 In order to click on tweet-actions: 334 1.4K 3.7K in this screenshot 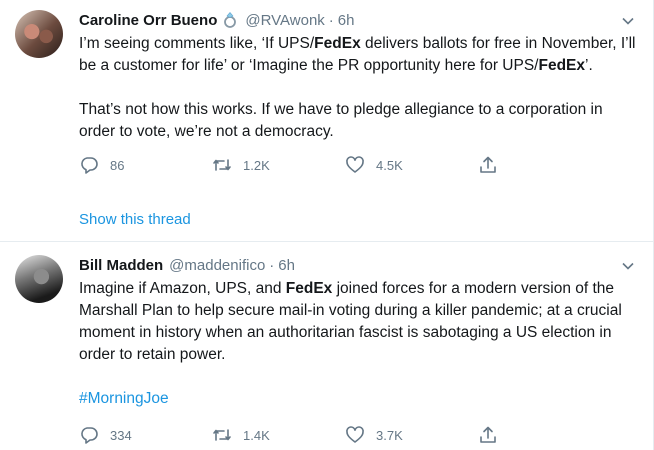, I will do `click(358, 435)`.